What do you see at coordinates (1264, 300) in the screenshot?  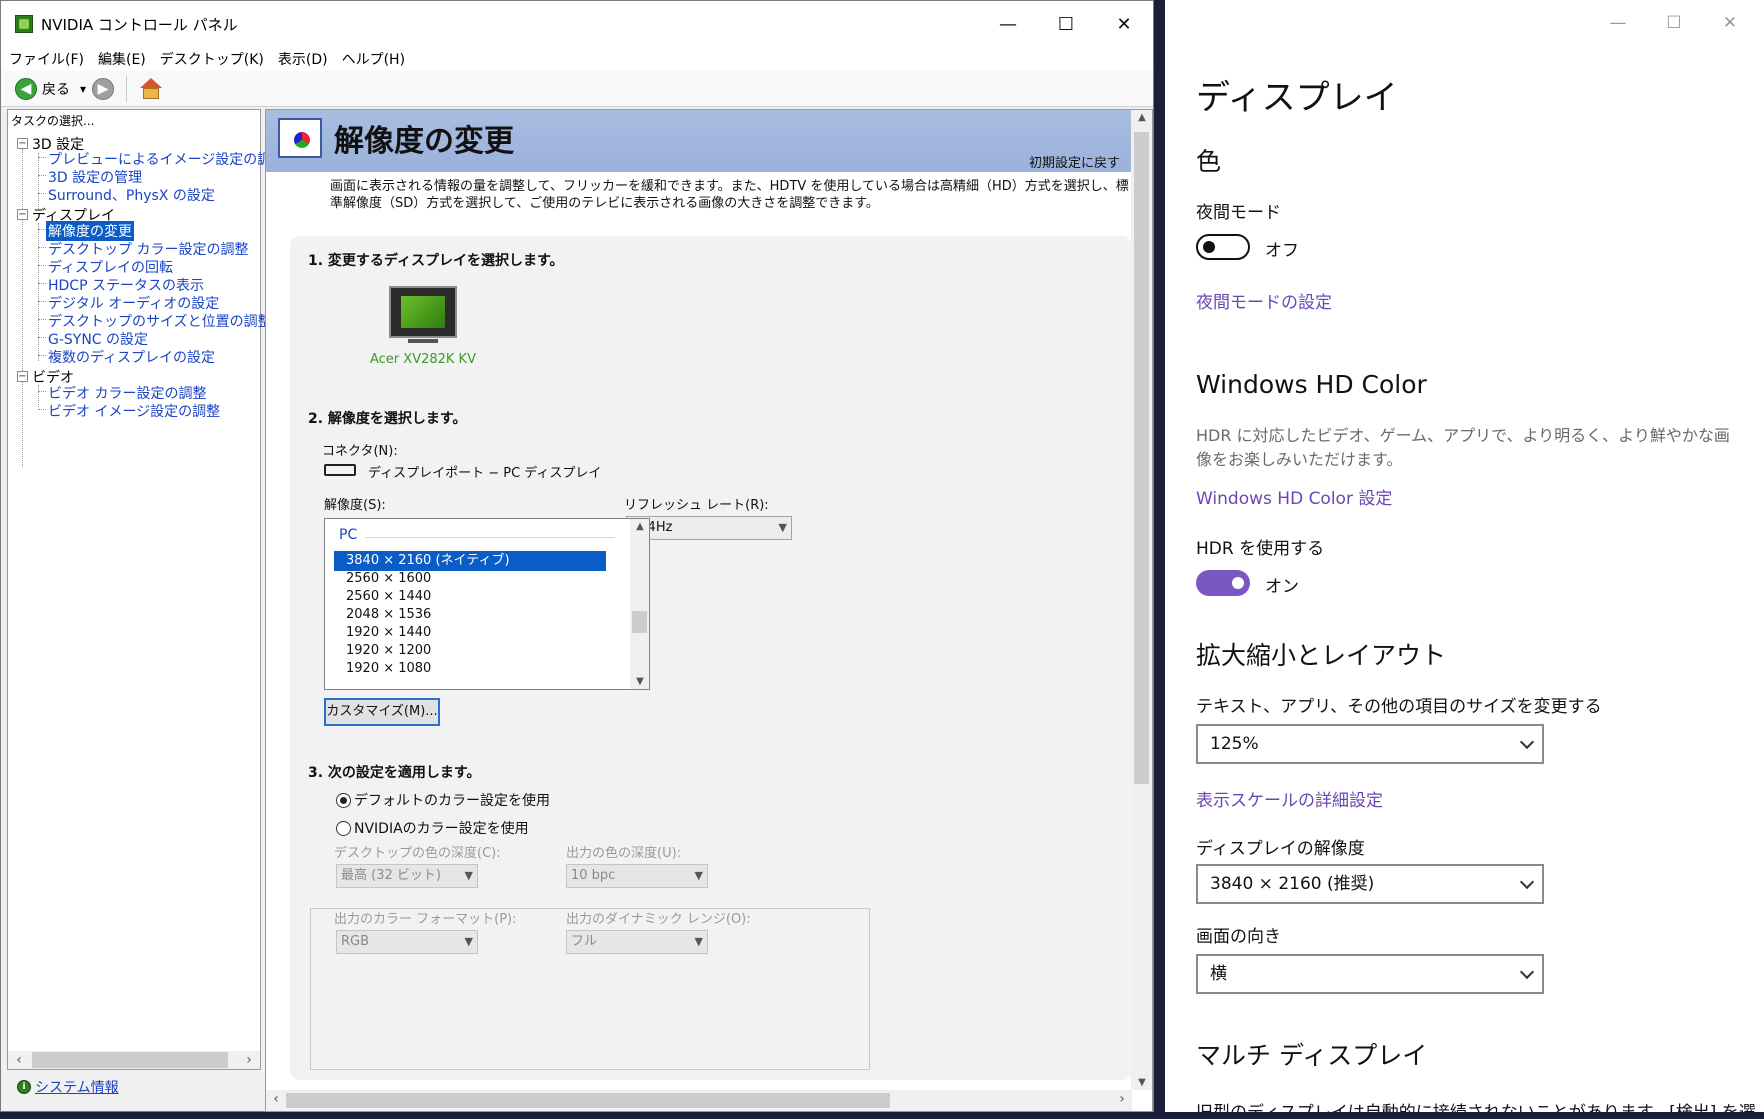 I see `night-mode-settings-link: 夜間モードの設定` at bounding box center [1264, 300].